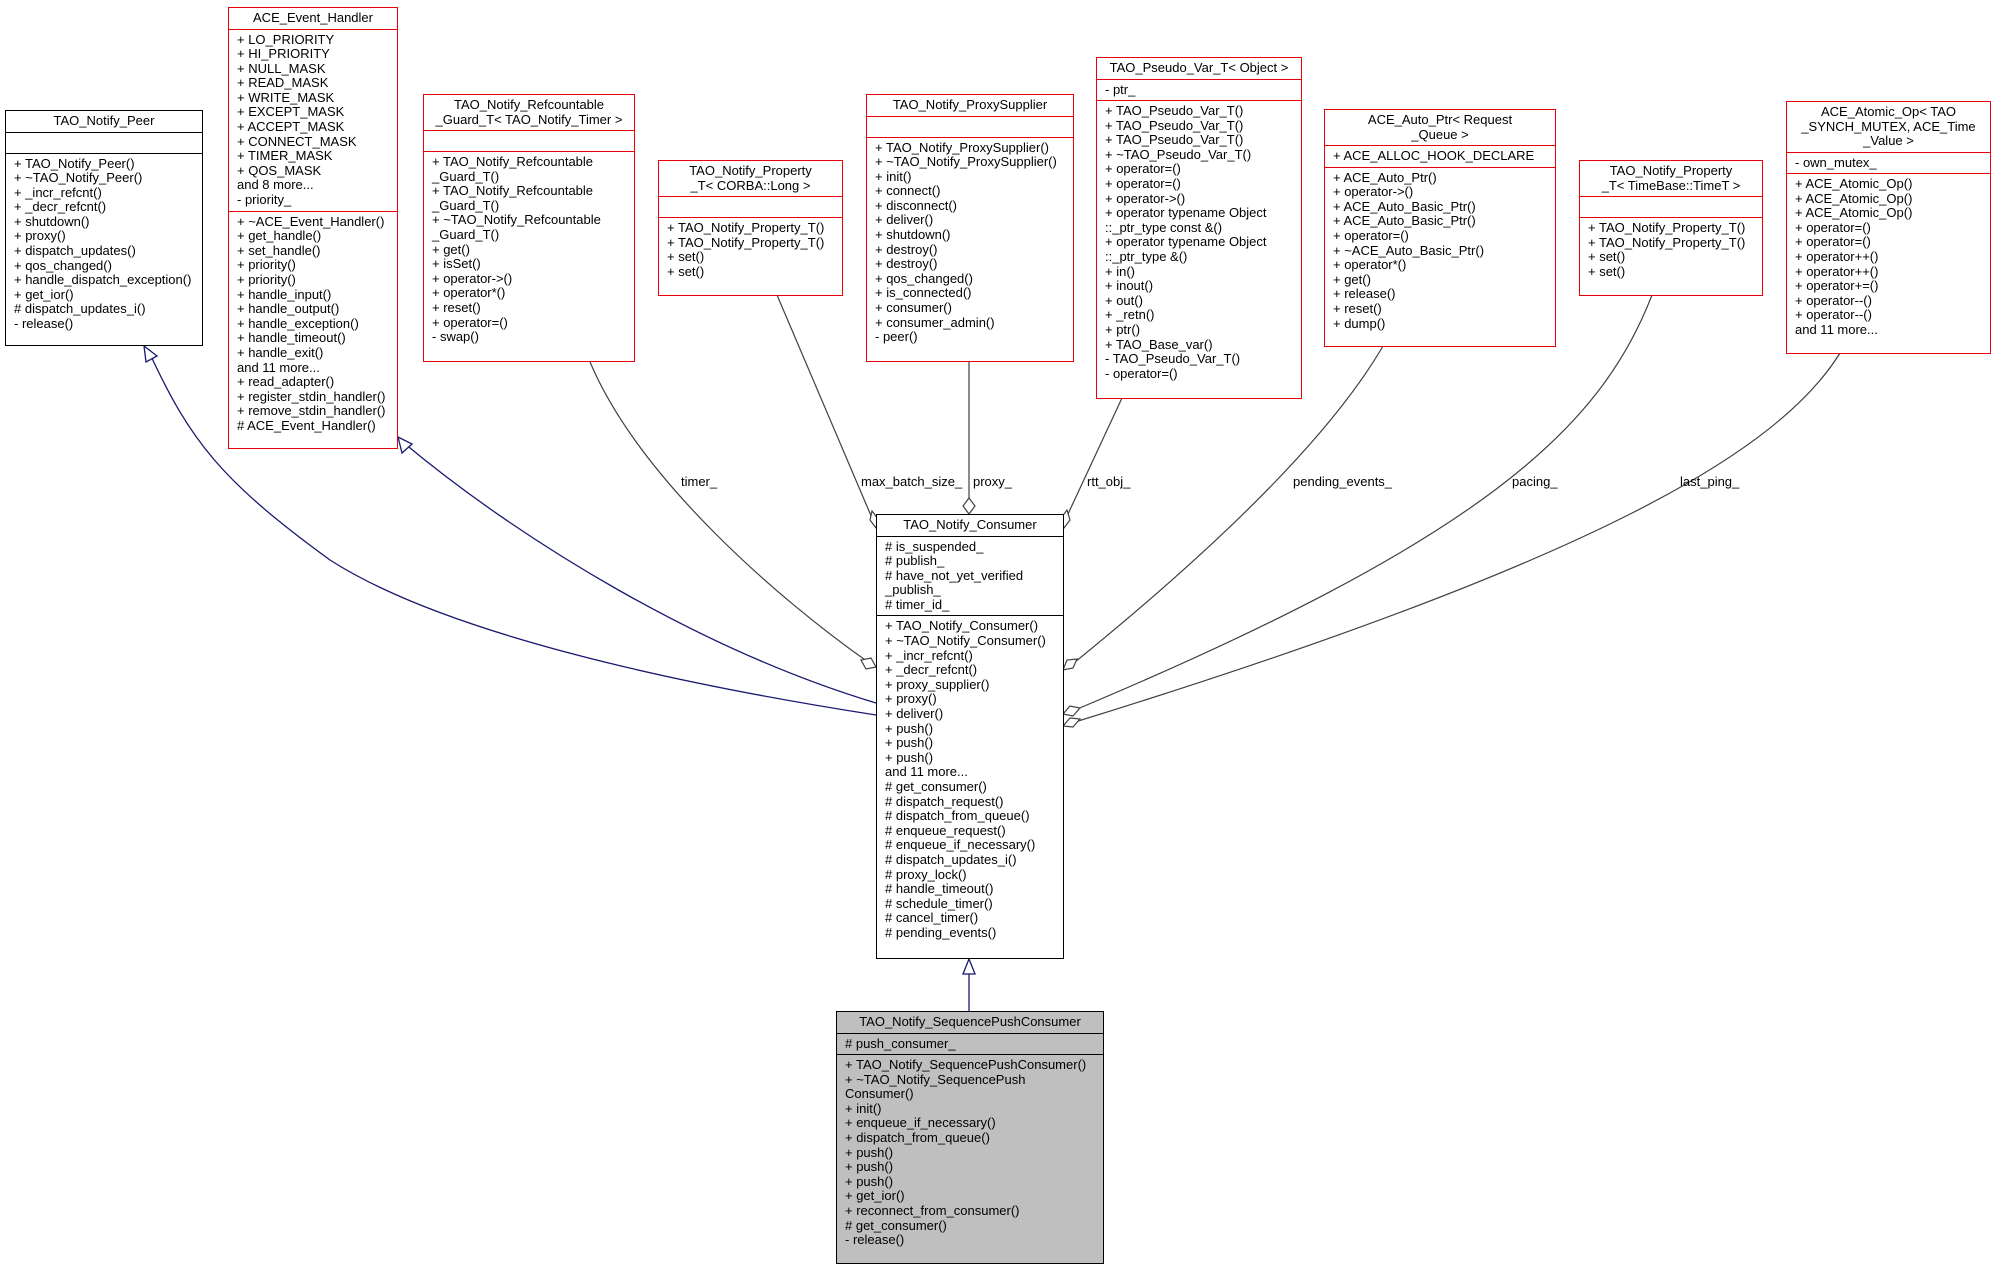  Describe the element at coordinates (1440, 128) in the screenshot. I see `class-title: ACE_Auto_Ptr< Request _Queue >` at that location.